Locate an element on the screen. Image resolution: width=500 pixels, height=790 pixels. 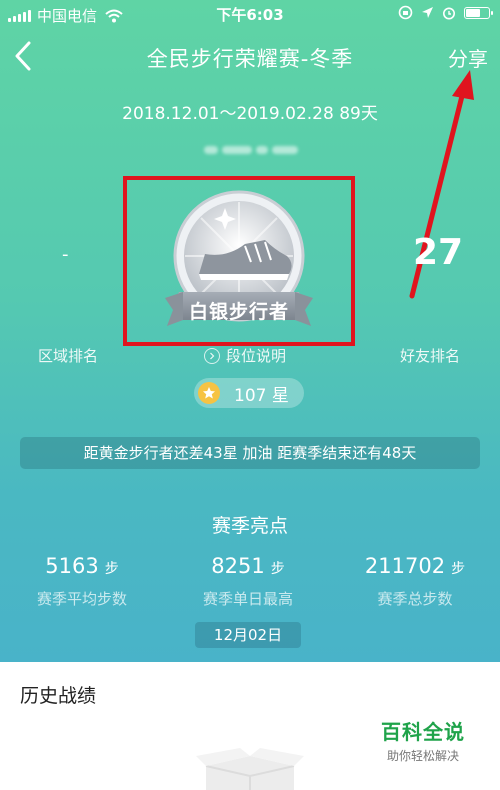
stat-caption: 赛季总步数 is located at coordinates (415, 599).